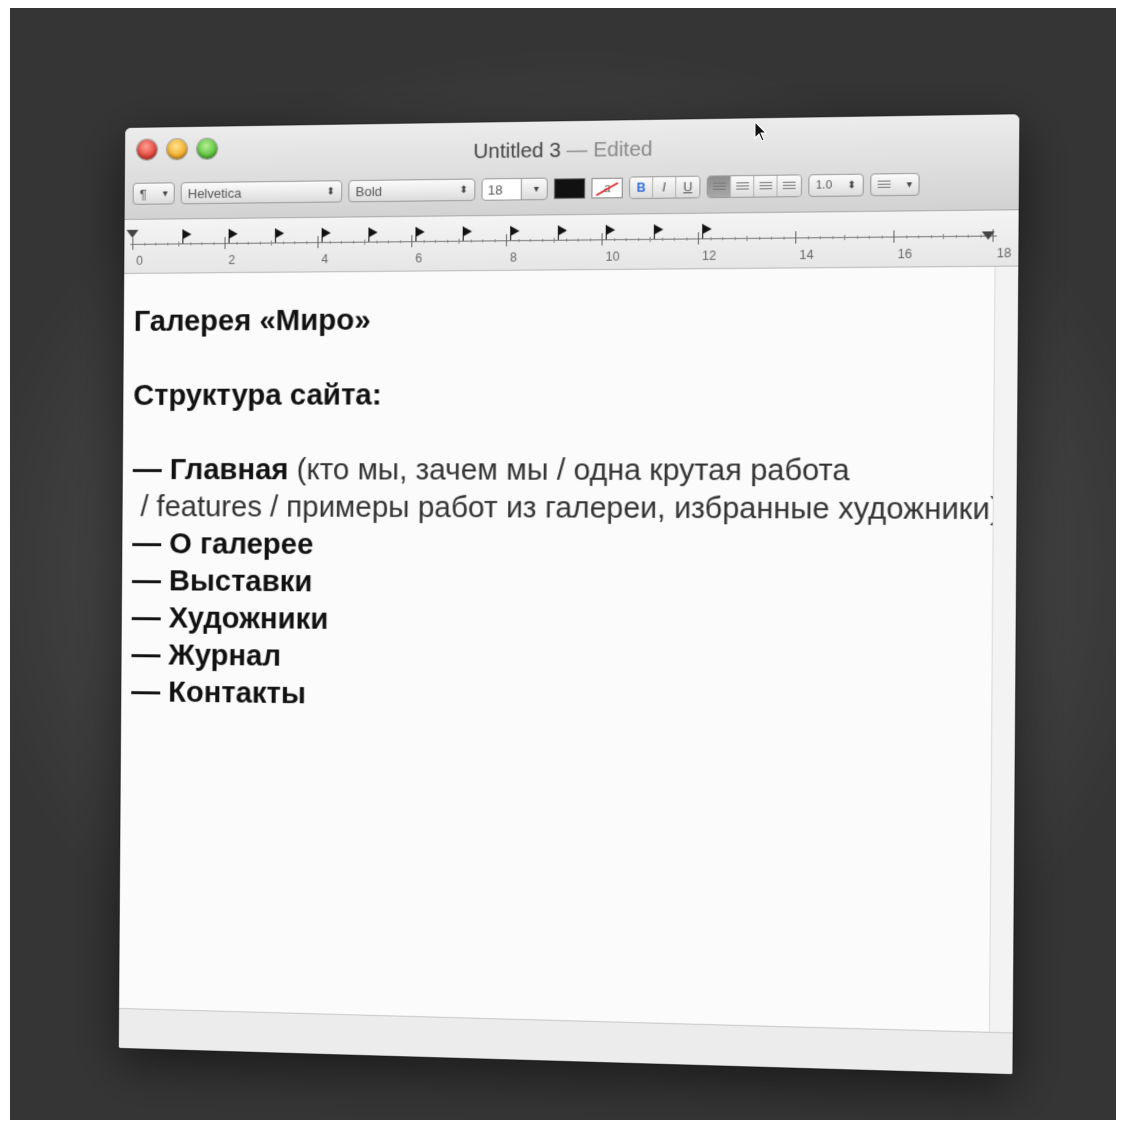  What do you see at coordinates (567, 547) in the screenshot?
I see `list-item: — О галерее` at bounding box center [567, 547].